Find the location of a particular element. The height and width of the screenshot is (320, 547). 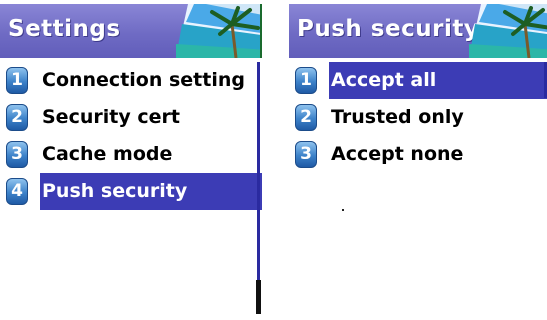

menu-item-security-cert: 2 Security cert is located at coordinates (131, 117).